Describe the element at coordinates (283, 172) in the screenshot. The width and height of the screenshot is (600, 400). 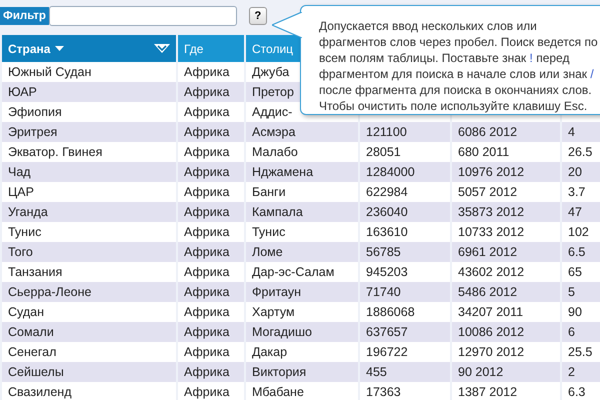
I see `table-cell: Нджамена` at that location.